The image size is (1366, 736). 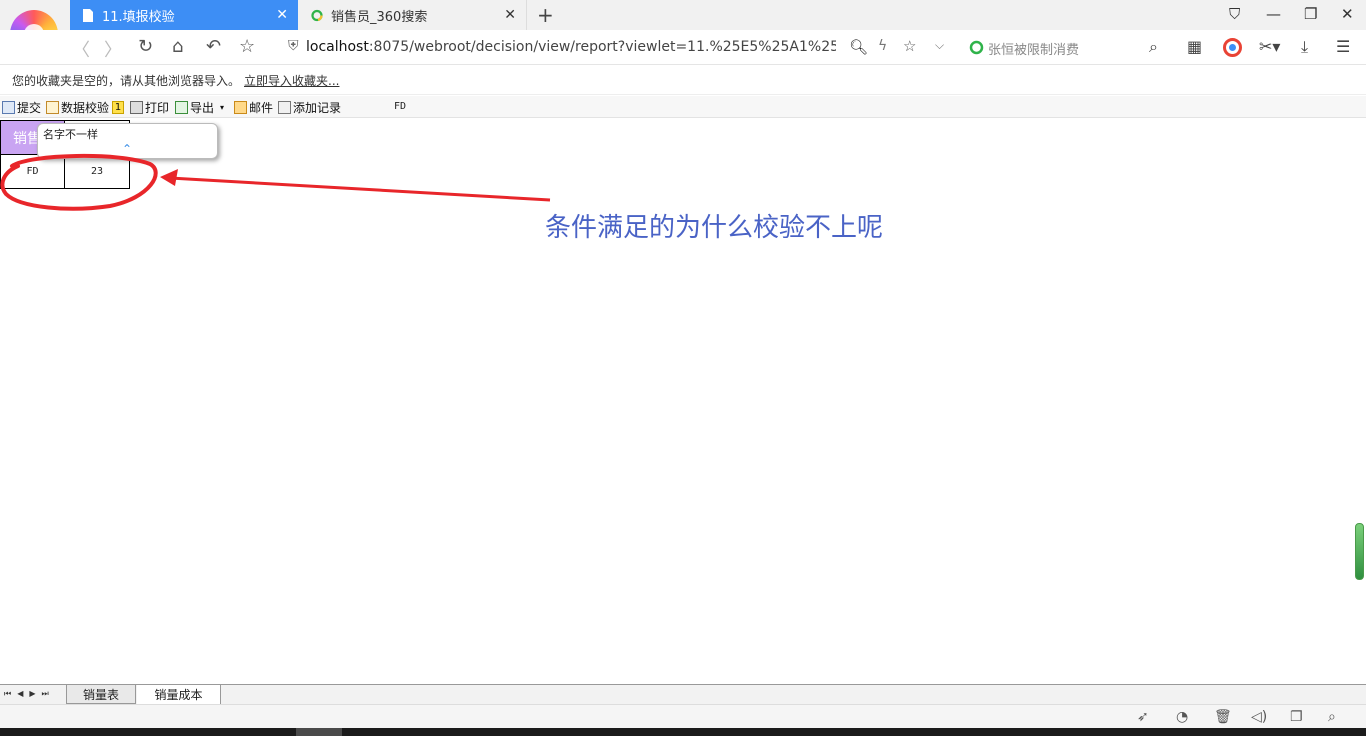 I want to click on annotation-marks, so click(x=275, y=182).